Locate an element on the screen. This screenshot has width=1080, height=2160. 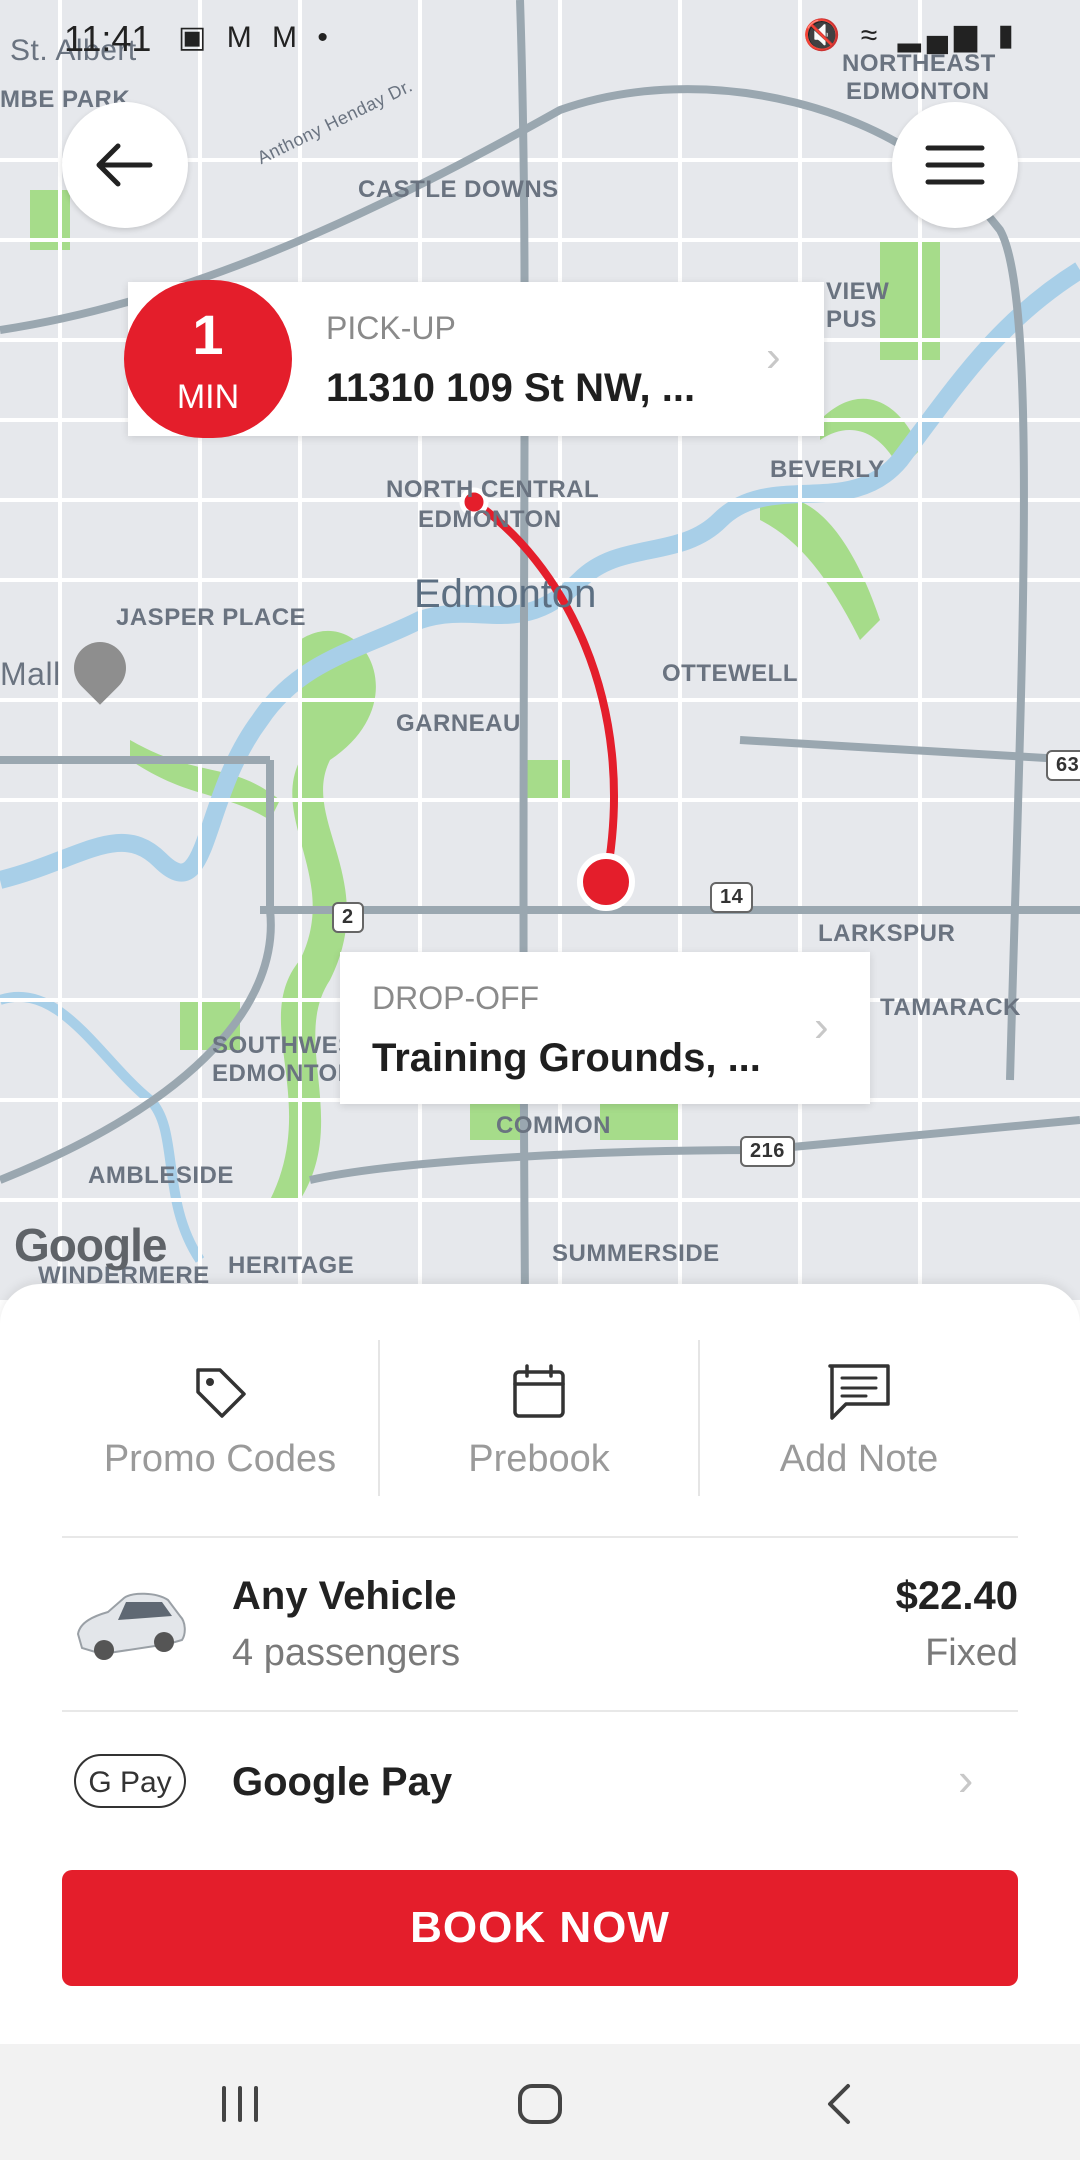
payment-method-name: Google Pay is located at coordinates (342, 1782).